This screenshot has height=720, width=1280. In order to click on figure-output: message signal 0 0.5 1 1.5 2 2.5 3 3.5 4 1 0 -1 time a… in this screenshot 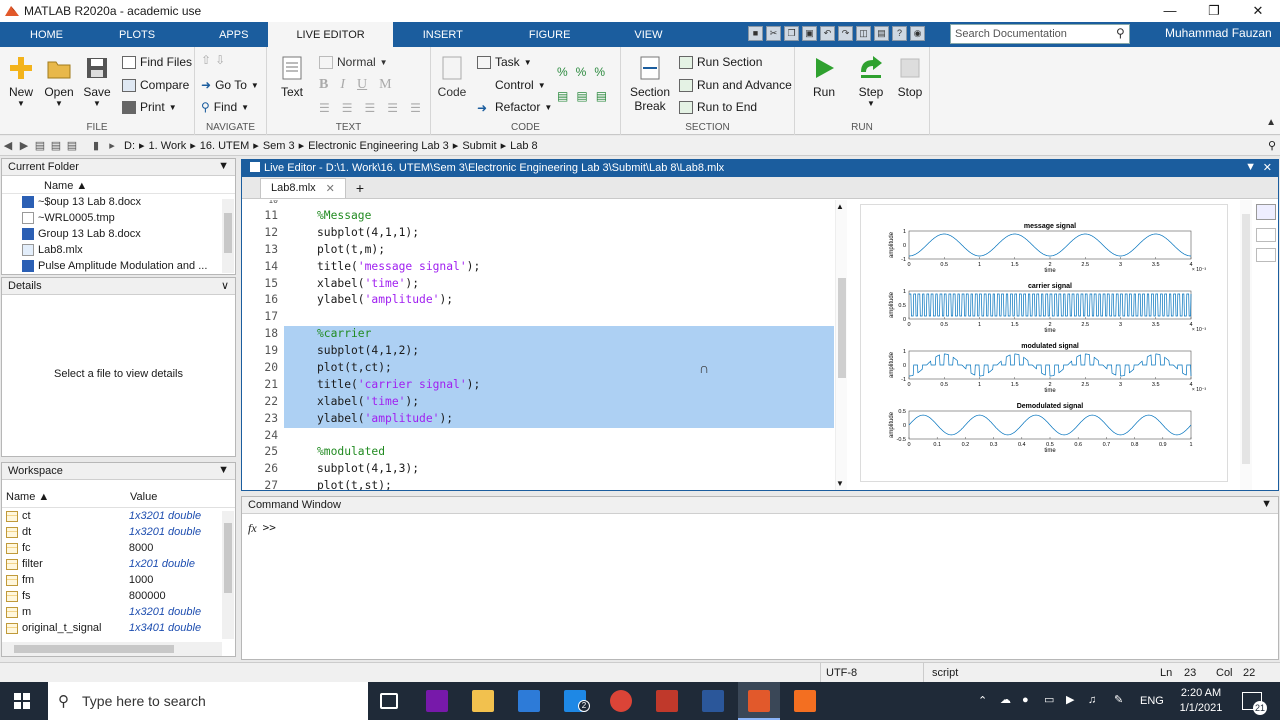, I will do `click(1044, 343)`.